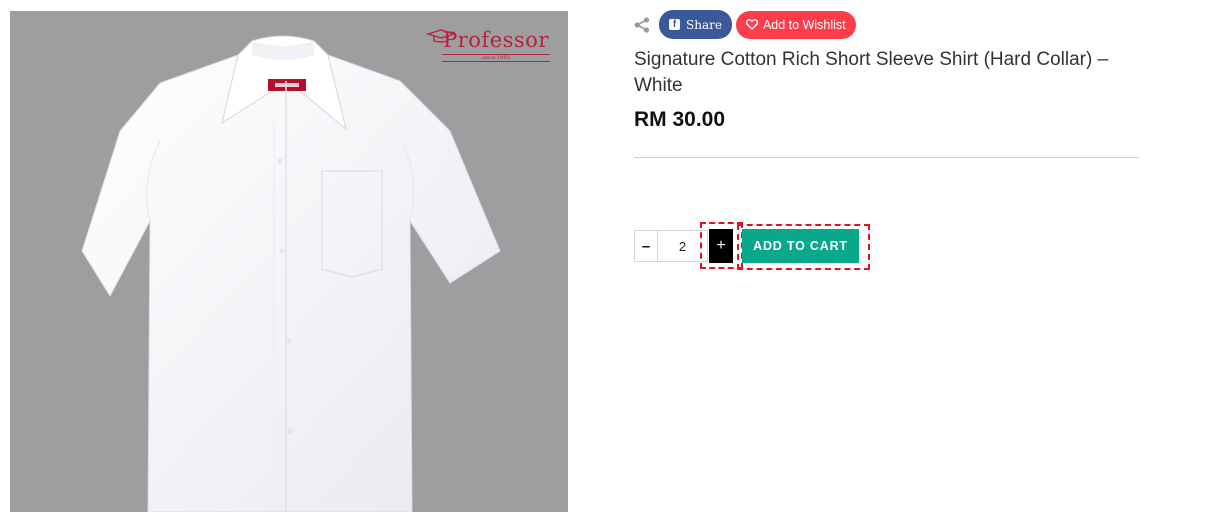 The width and height of the screenshot is (1211, 512). Describe the element at coordinates (642, 24) in the screenshot. I see `share-icon` at that location.